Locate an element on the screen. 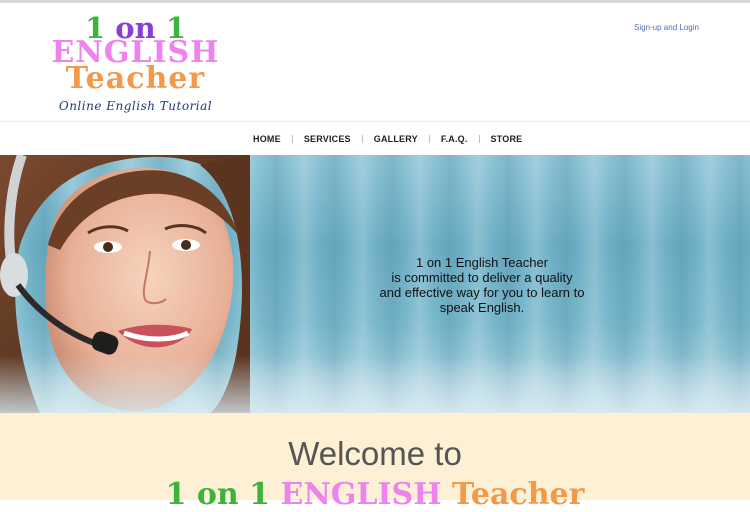  hero-line: and effective way for you to learn to is located at coordinates (482, 292).